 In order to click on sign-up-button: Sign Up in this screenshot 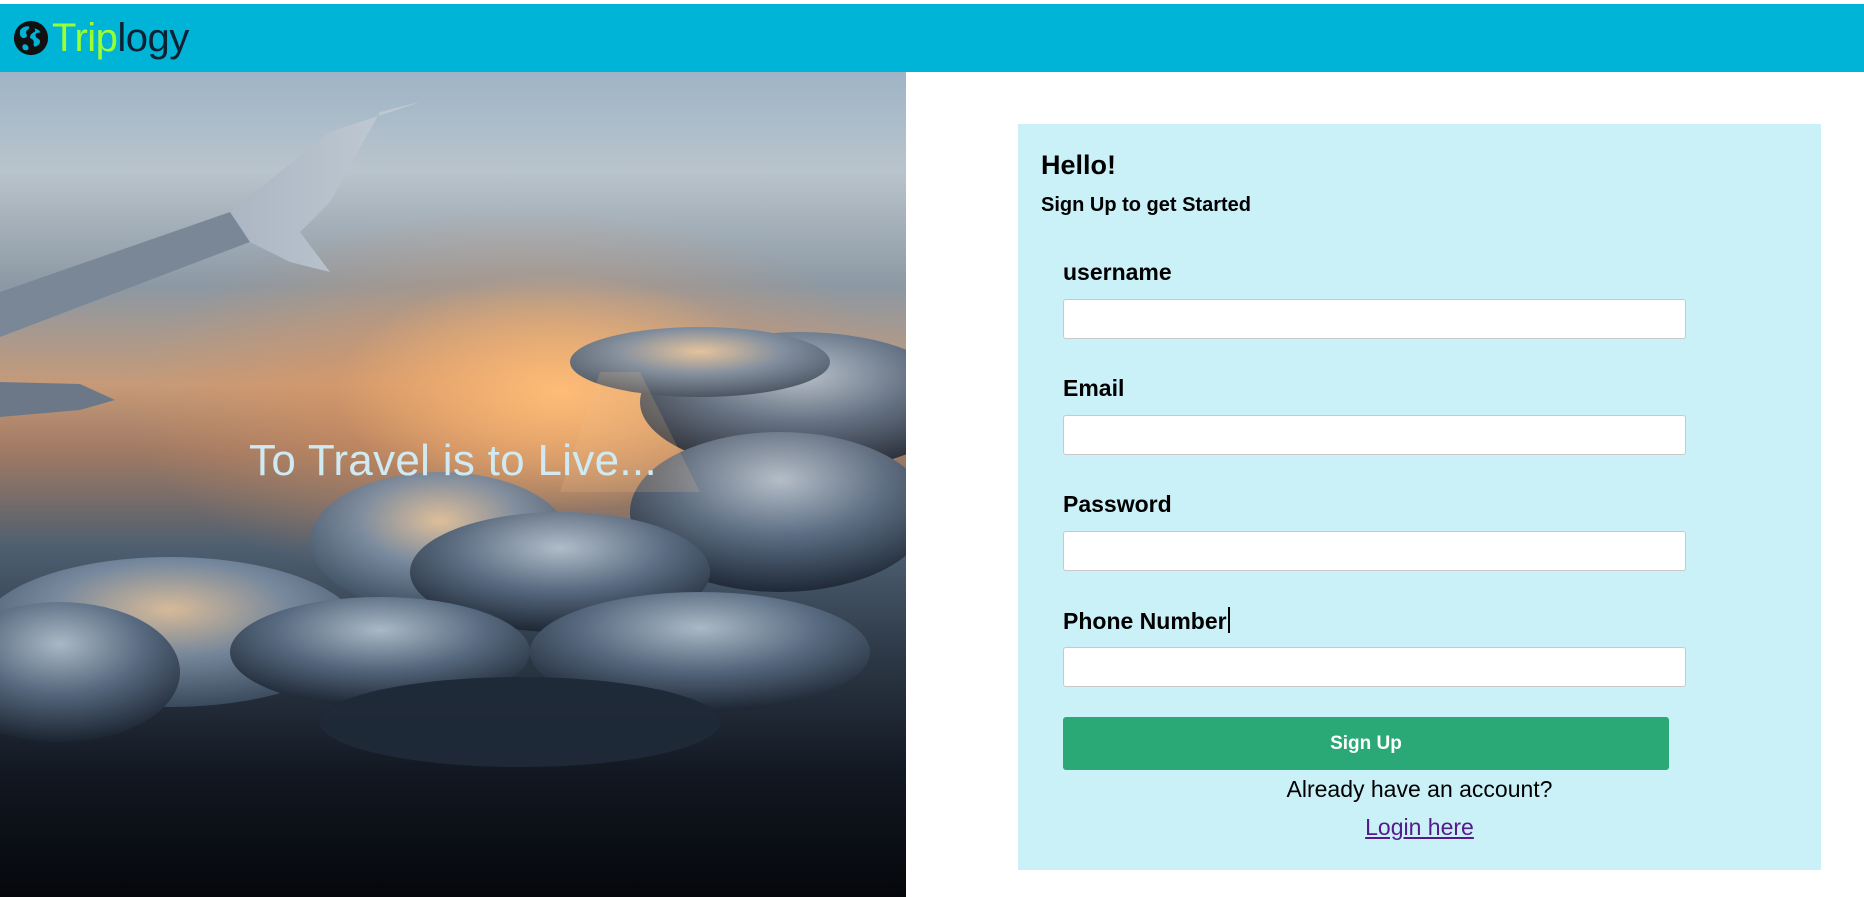, I will do `click(1366, 743)`.